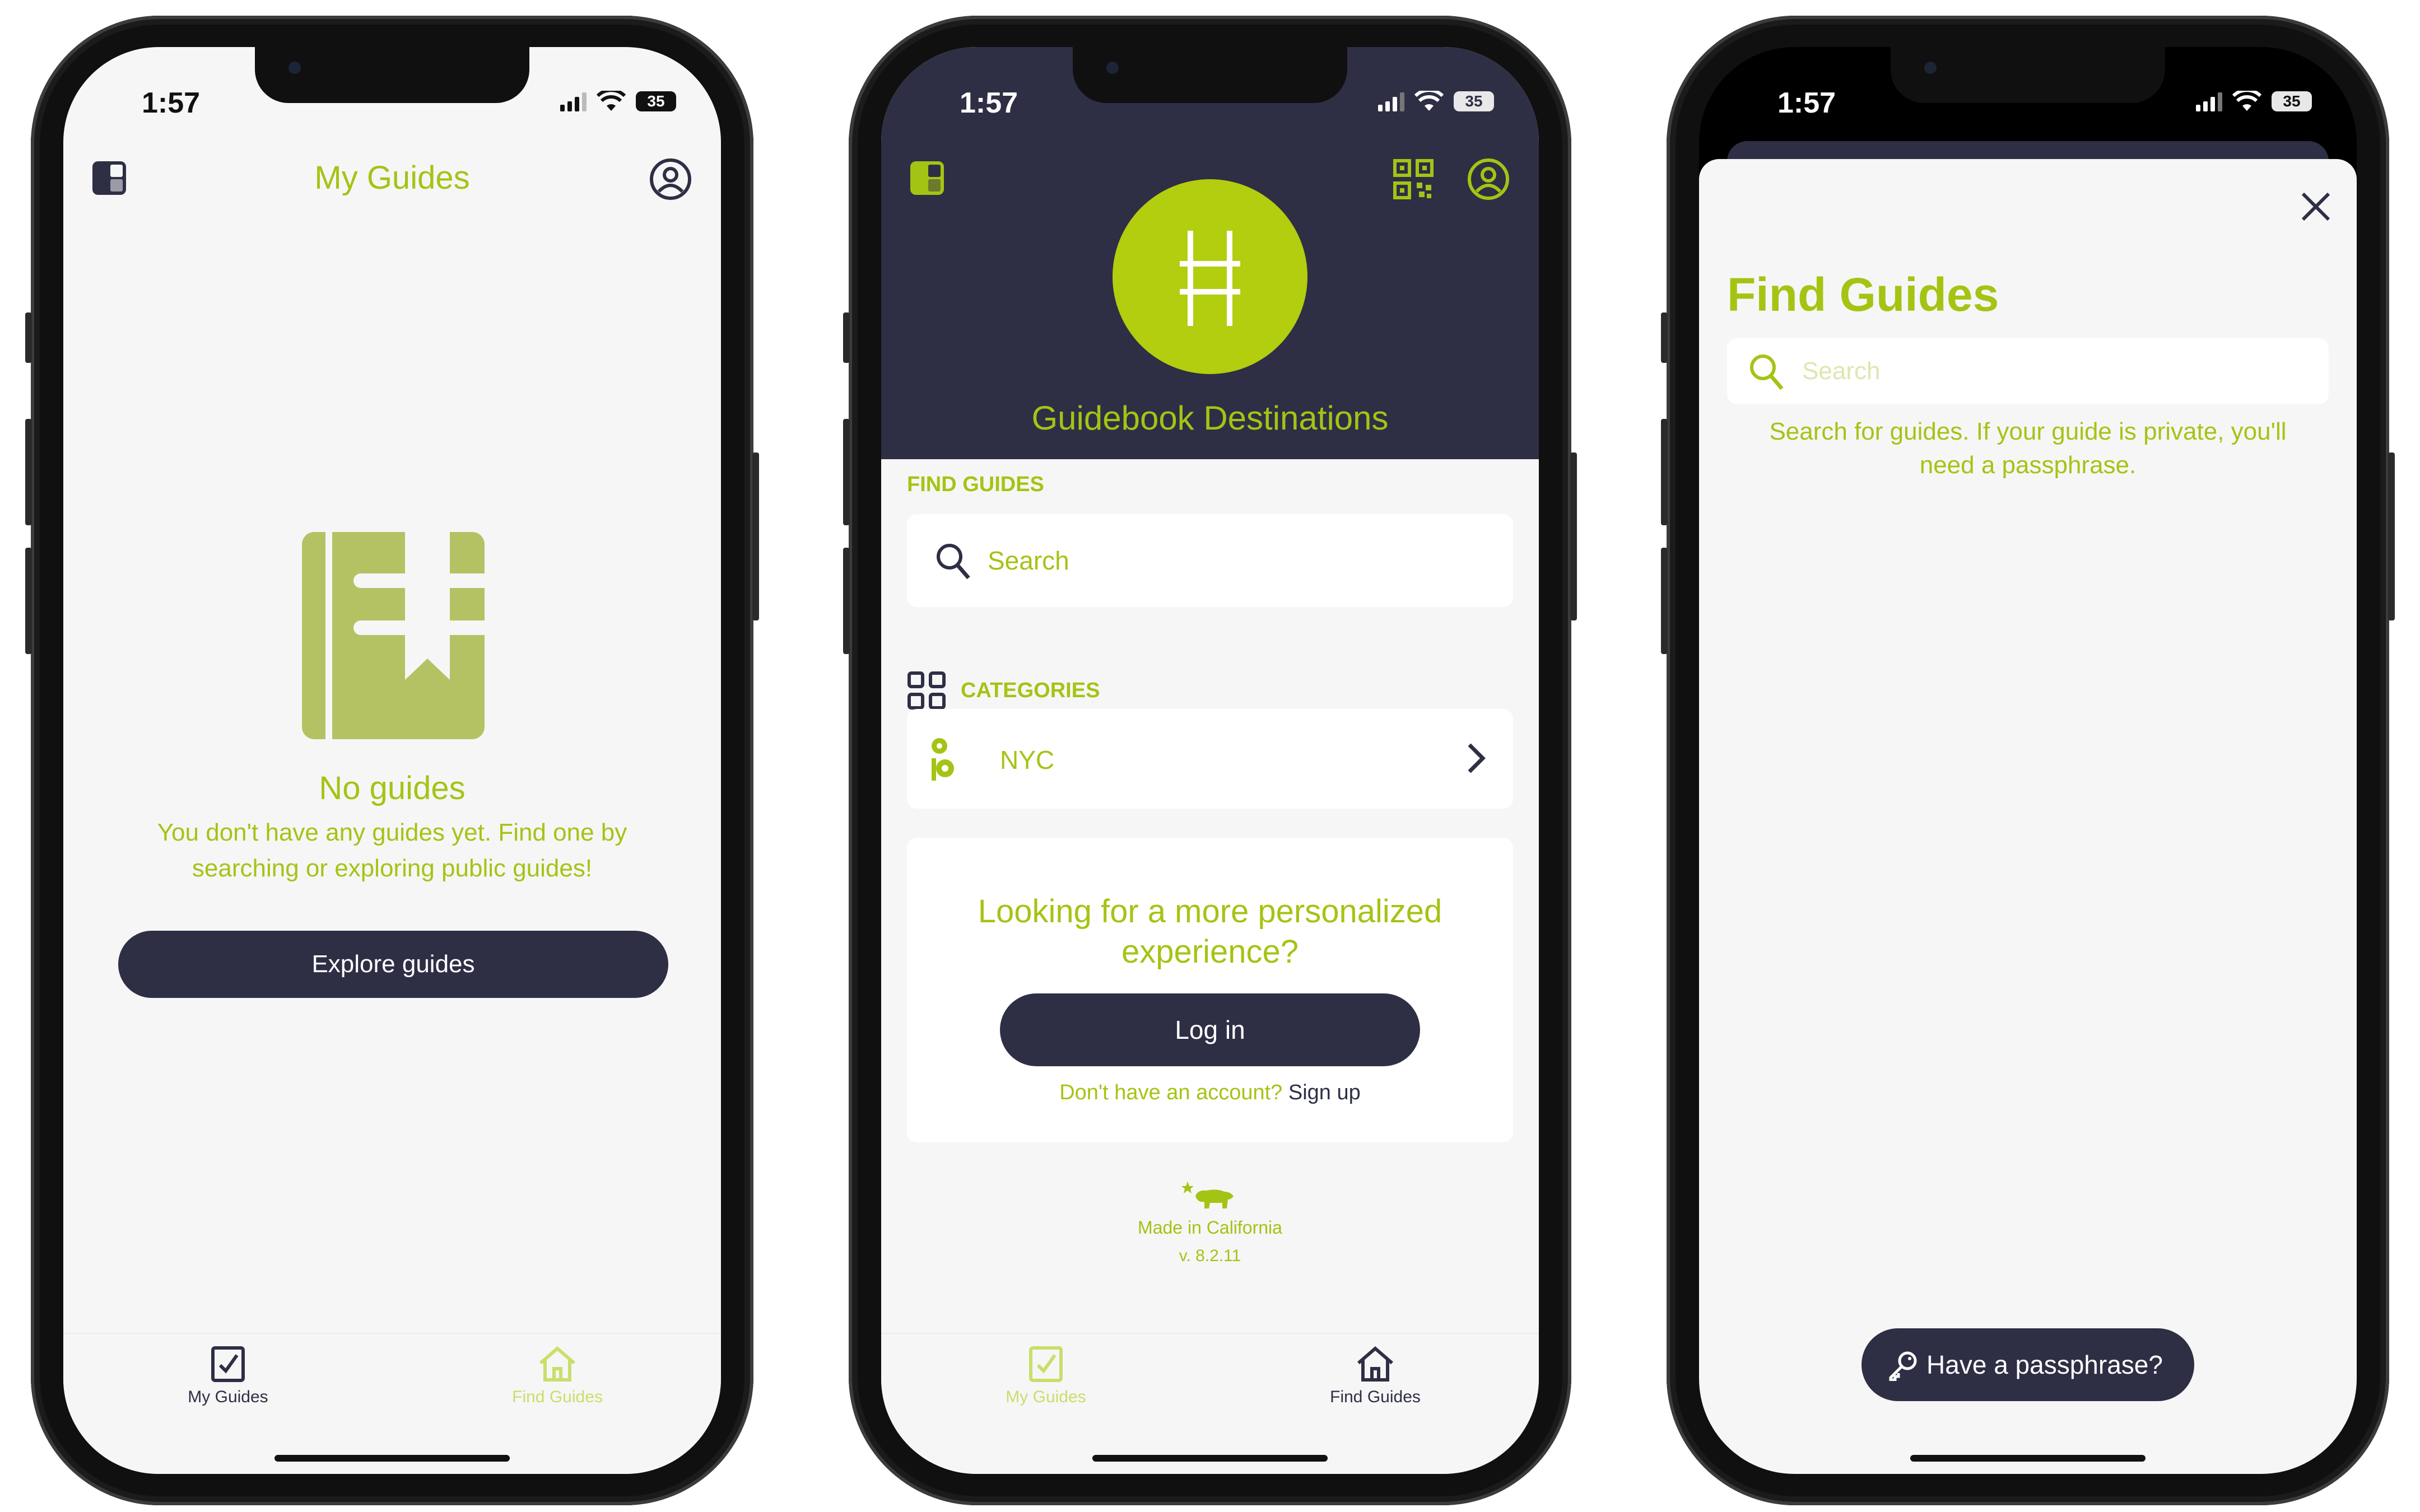  Describe the element at coordinates (1477, 758) in the screenshot. I see `chevron-right-icon` at that location.